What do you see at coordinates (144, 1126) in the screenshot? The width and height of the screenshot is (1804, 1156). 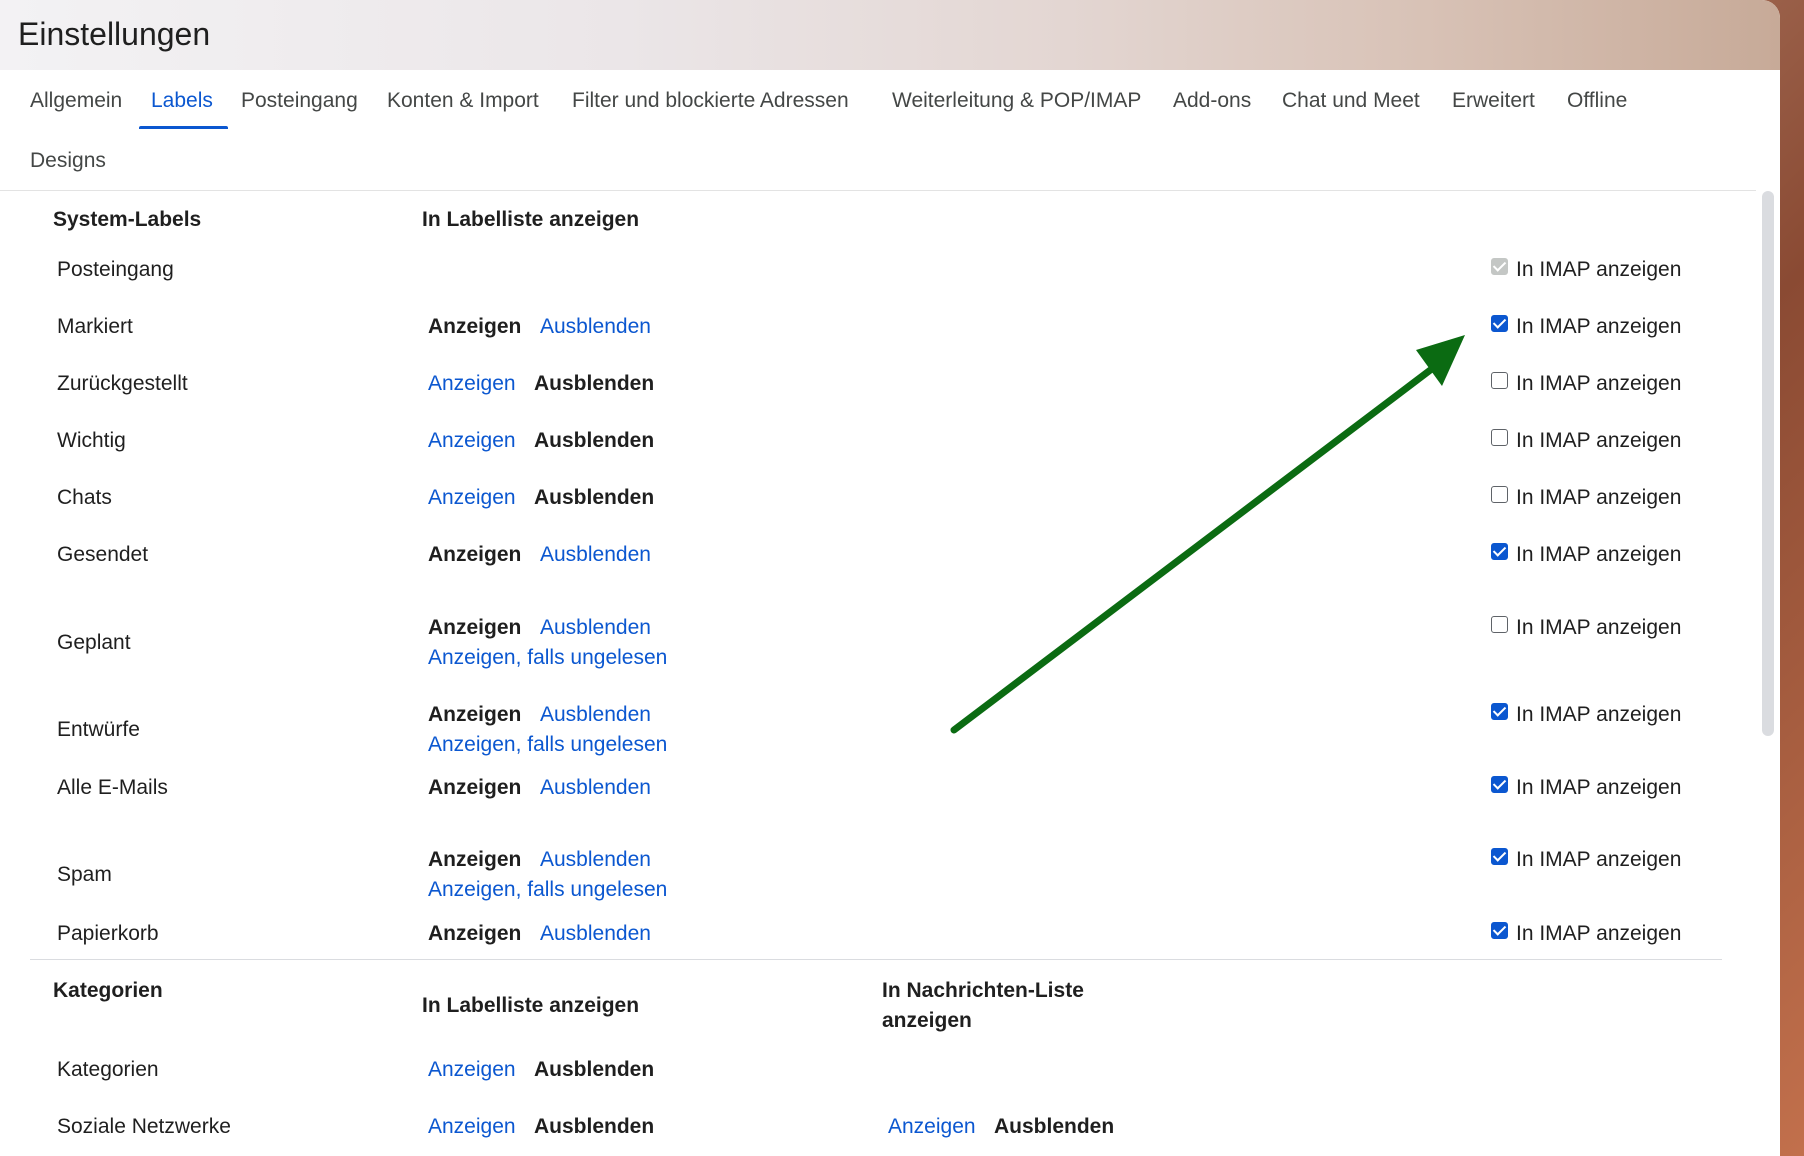 I see `category-name: Soziale Netzwerke` at bounding box center [144, 1126].